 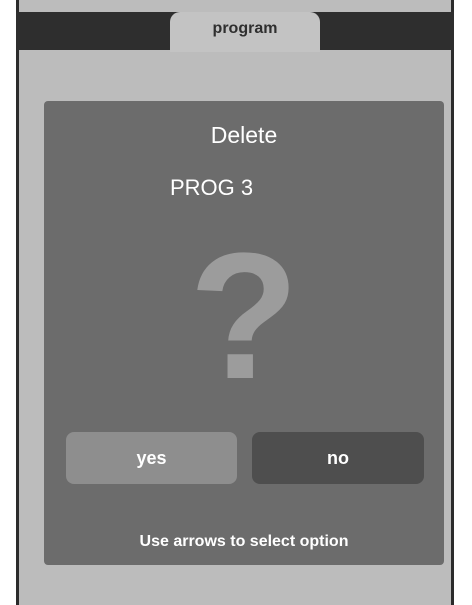 I want to click on no-button: no, so click(x=338, y=458).